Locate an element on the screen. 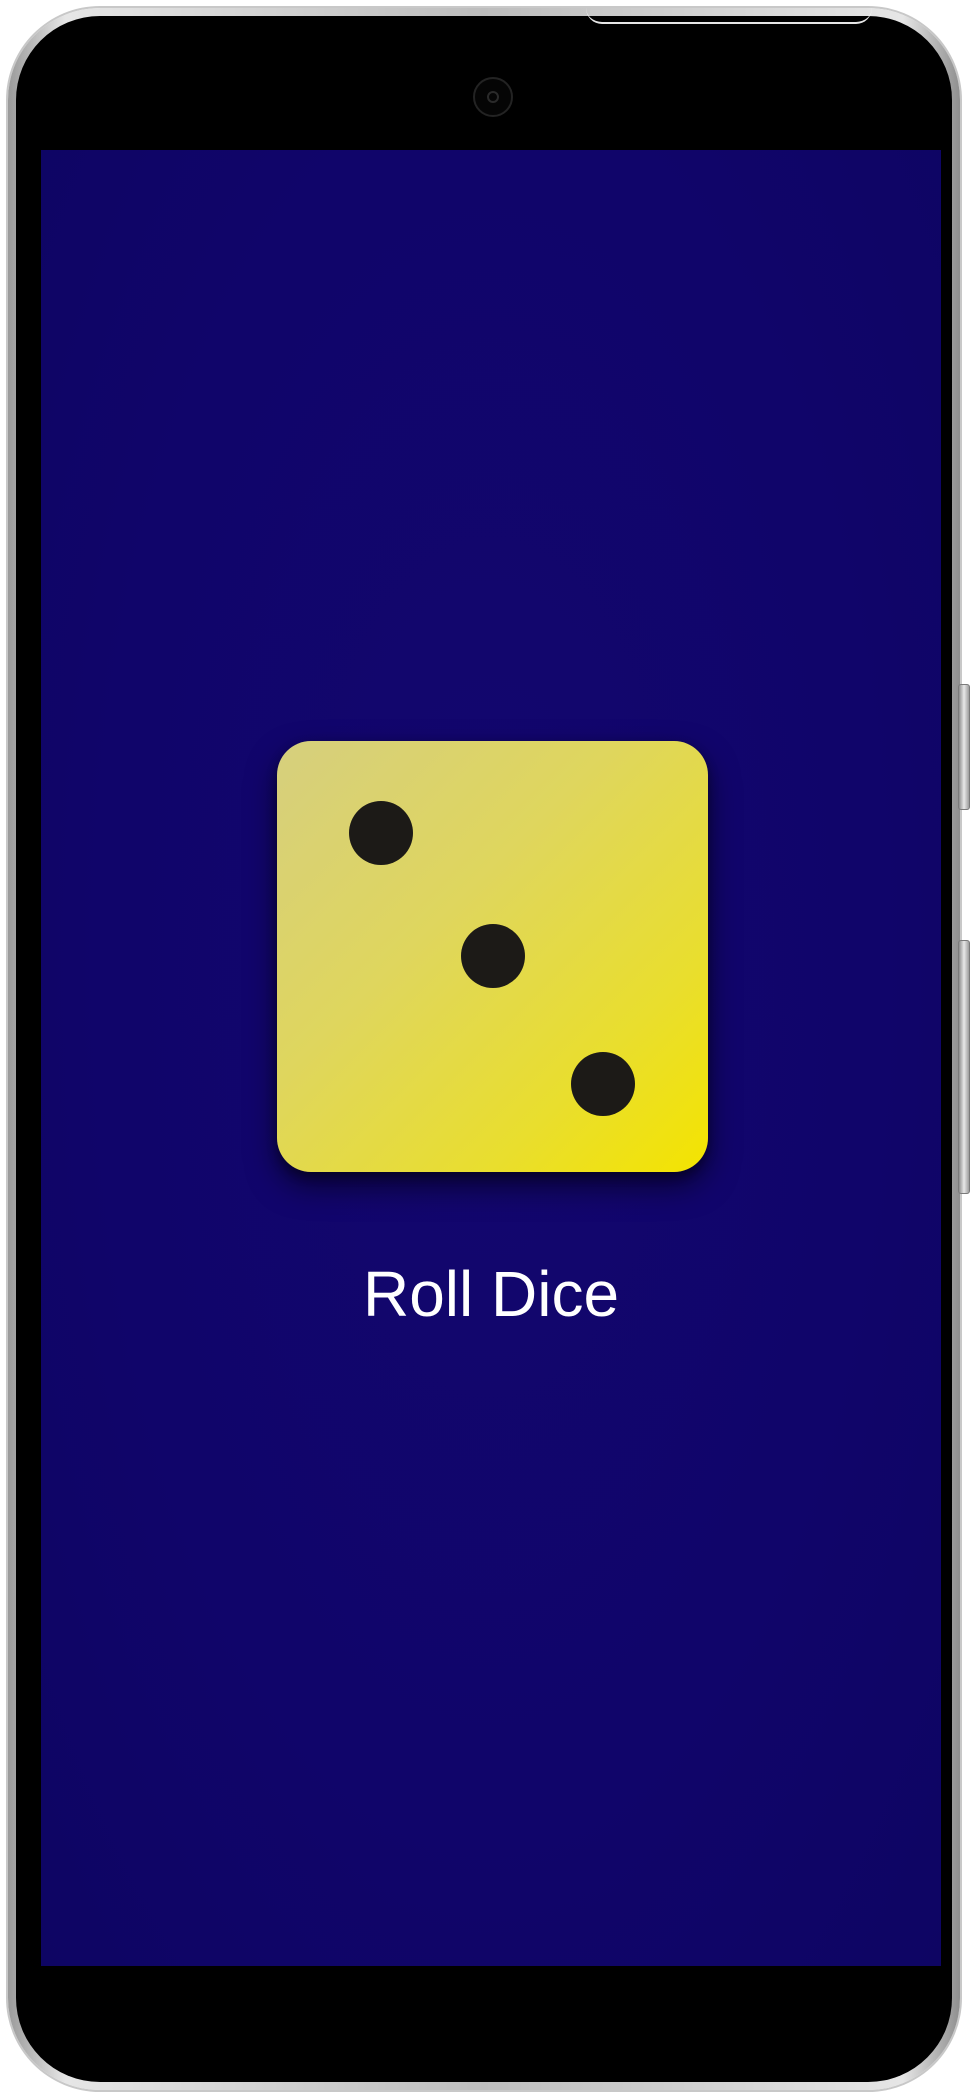 This screenshot has width=978, height=2100. volume-button is located at coordinates (964, 747).